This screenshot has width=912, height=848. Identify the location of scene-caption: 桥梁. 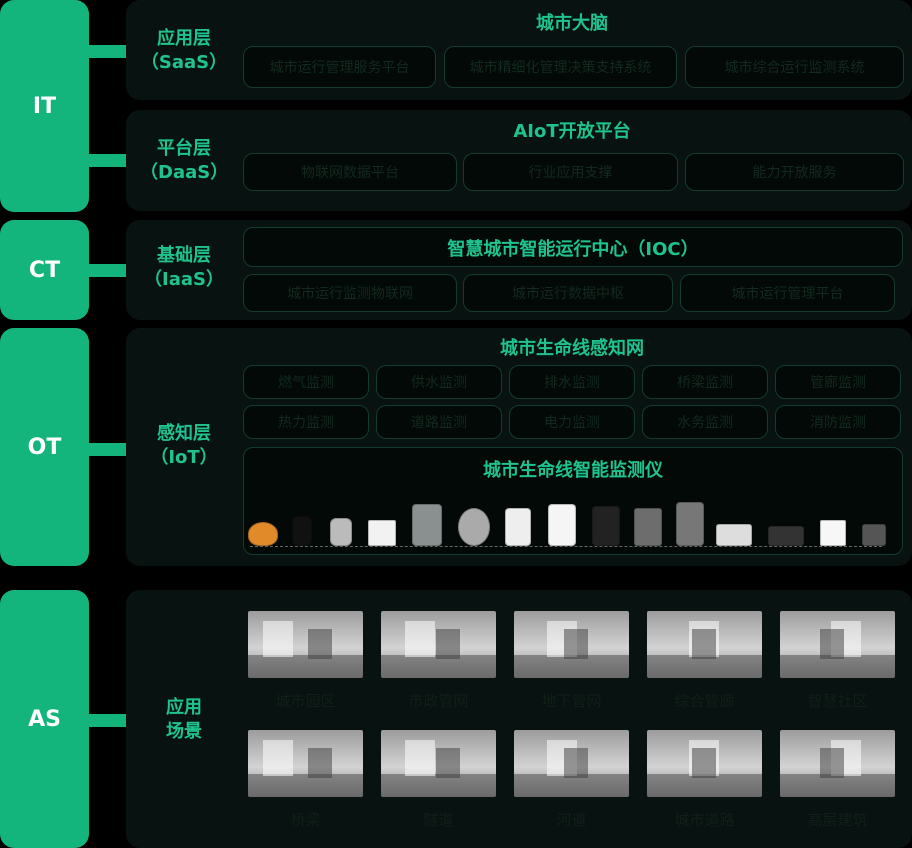
(305, 820).